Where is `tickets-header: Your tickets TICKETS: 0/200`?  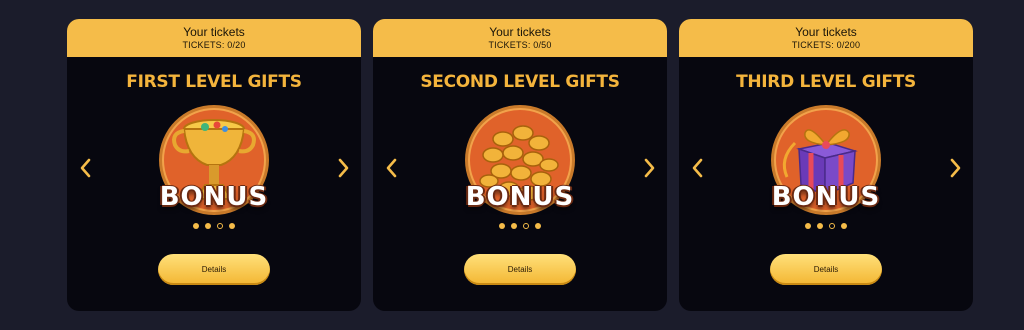
tickets-header: Your tickets TICKETS: 0/200 is located at coordinates (826, 38).